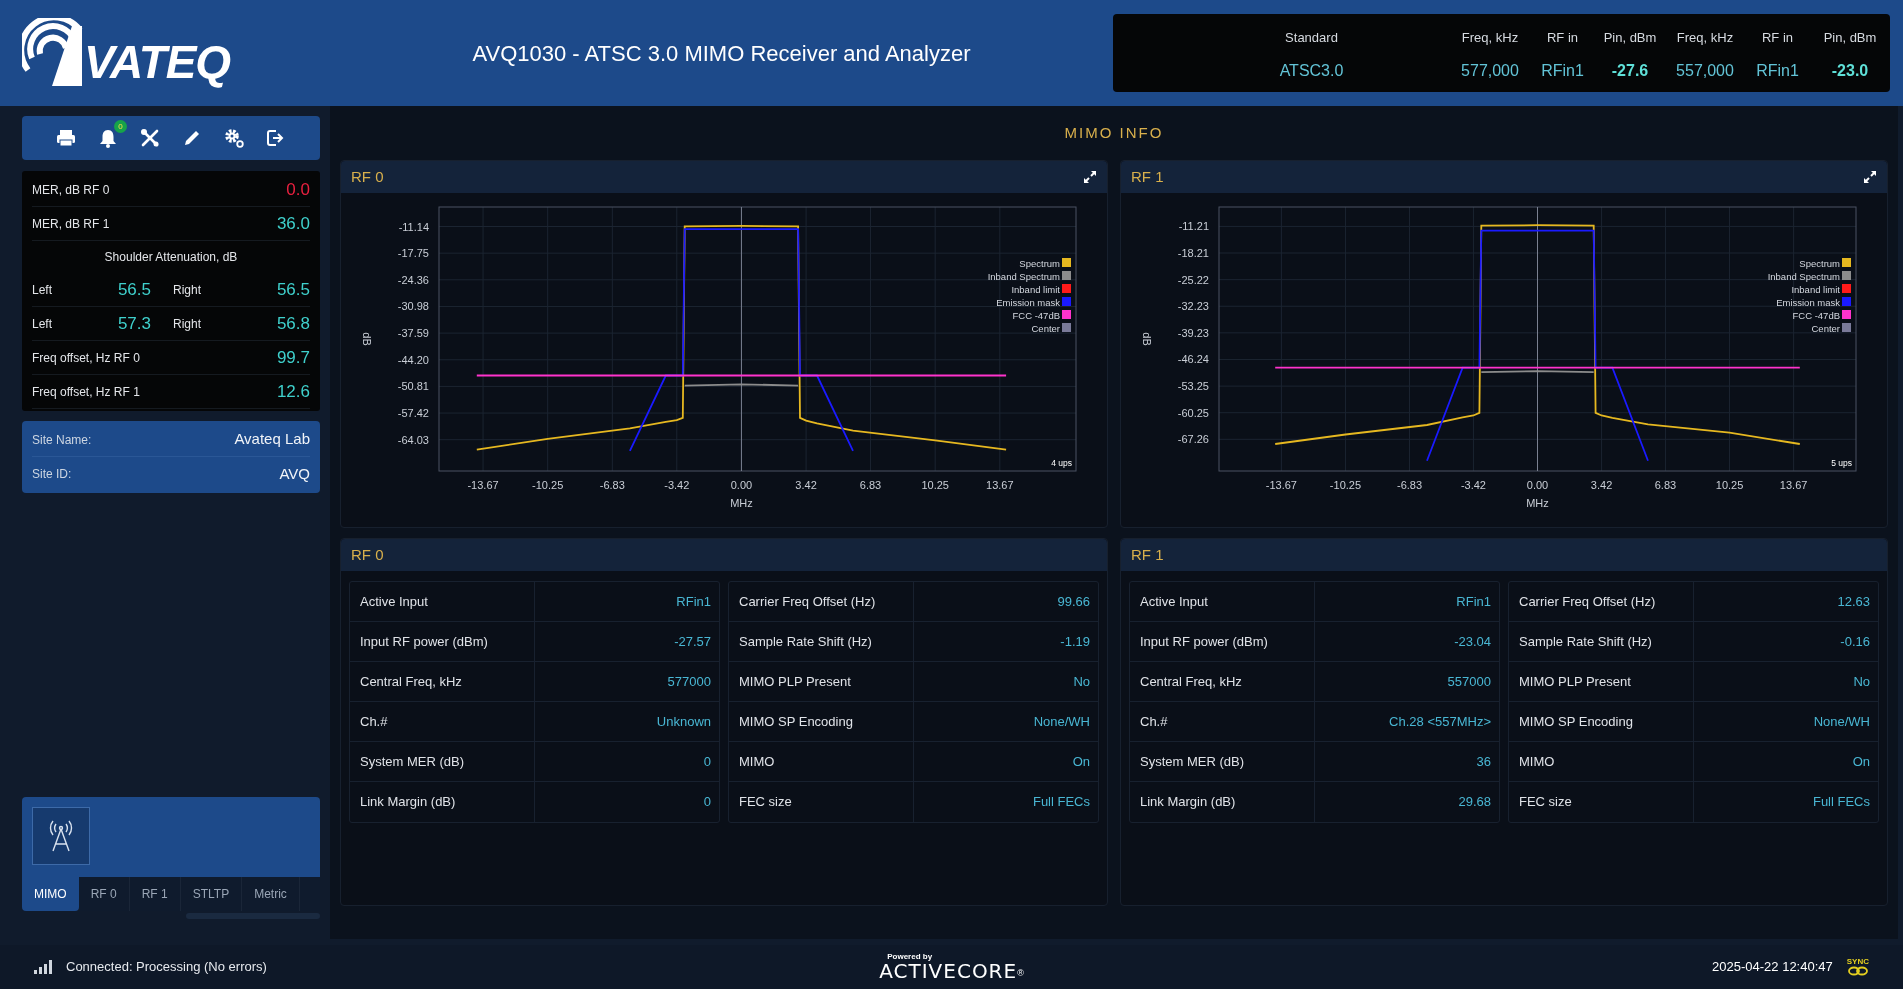 The height and width of the screenshot is (989, 1903). What do you see at coordinates (166, 967) in the screenshot?
I see `connection-status: Connected: Processing (No errors)` at bounding box center [166, 967].